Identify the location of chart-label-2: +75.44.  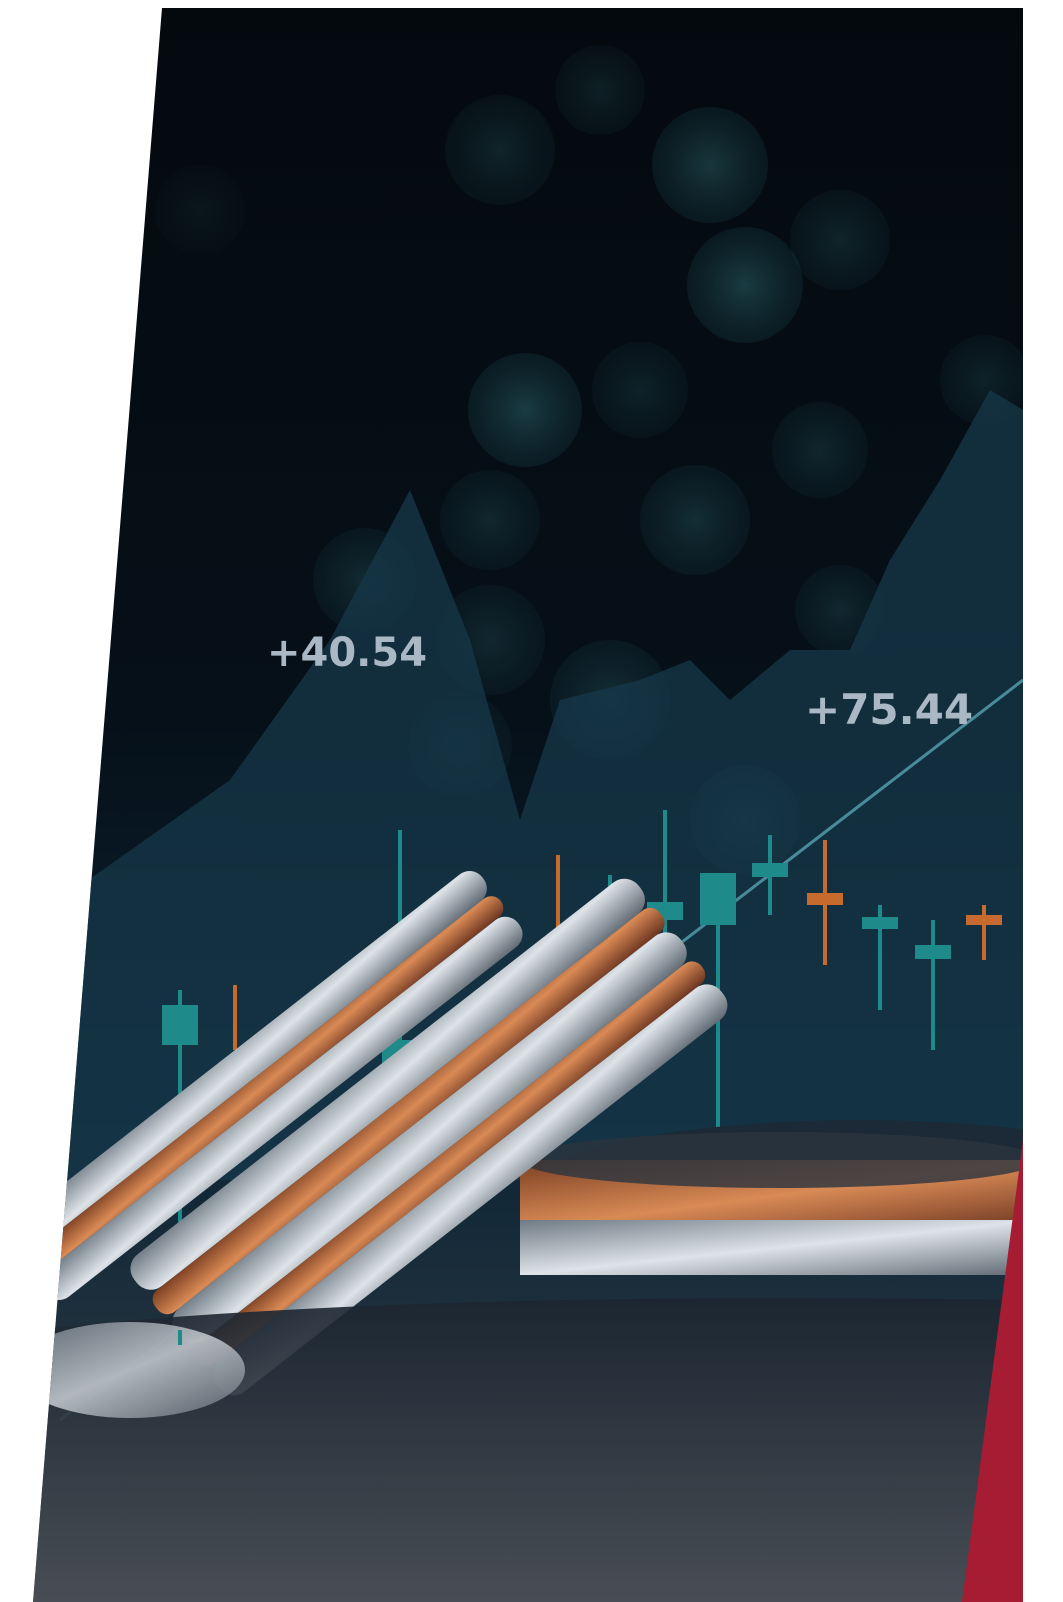
(889, 709).